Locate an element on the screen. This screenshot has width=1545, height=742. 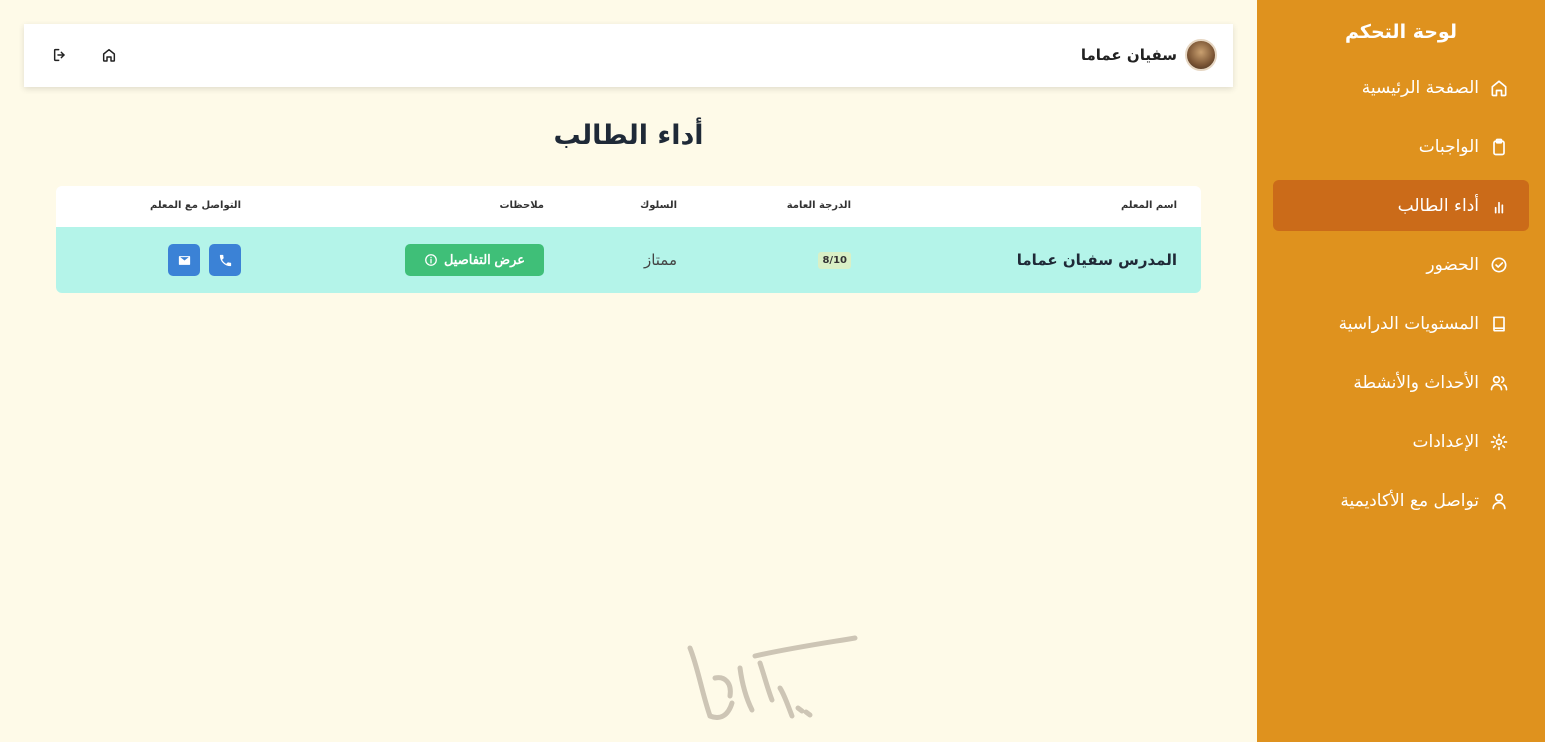
column-header-notes: ملاحظات is located at coordinates (521, 205).